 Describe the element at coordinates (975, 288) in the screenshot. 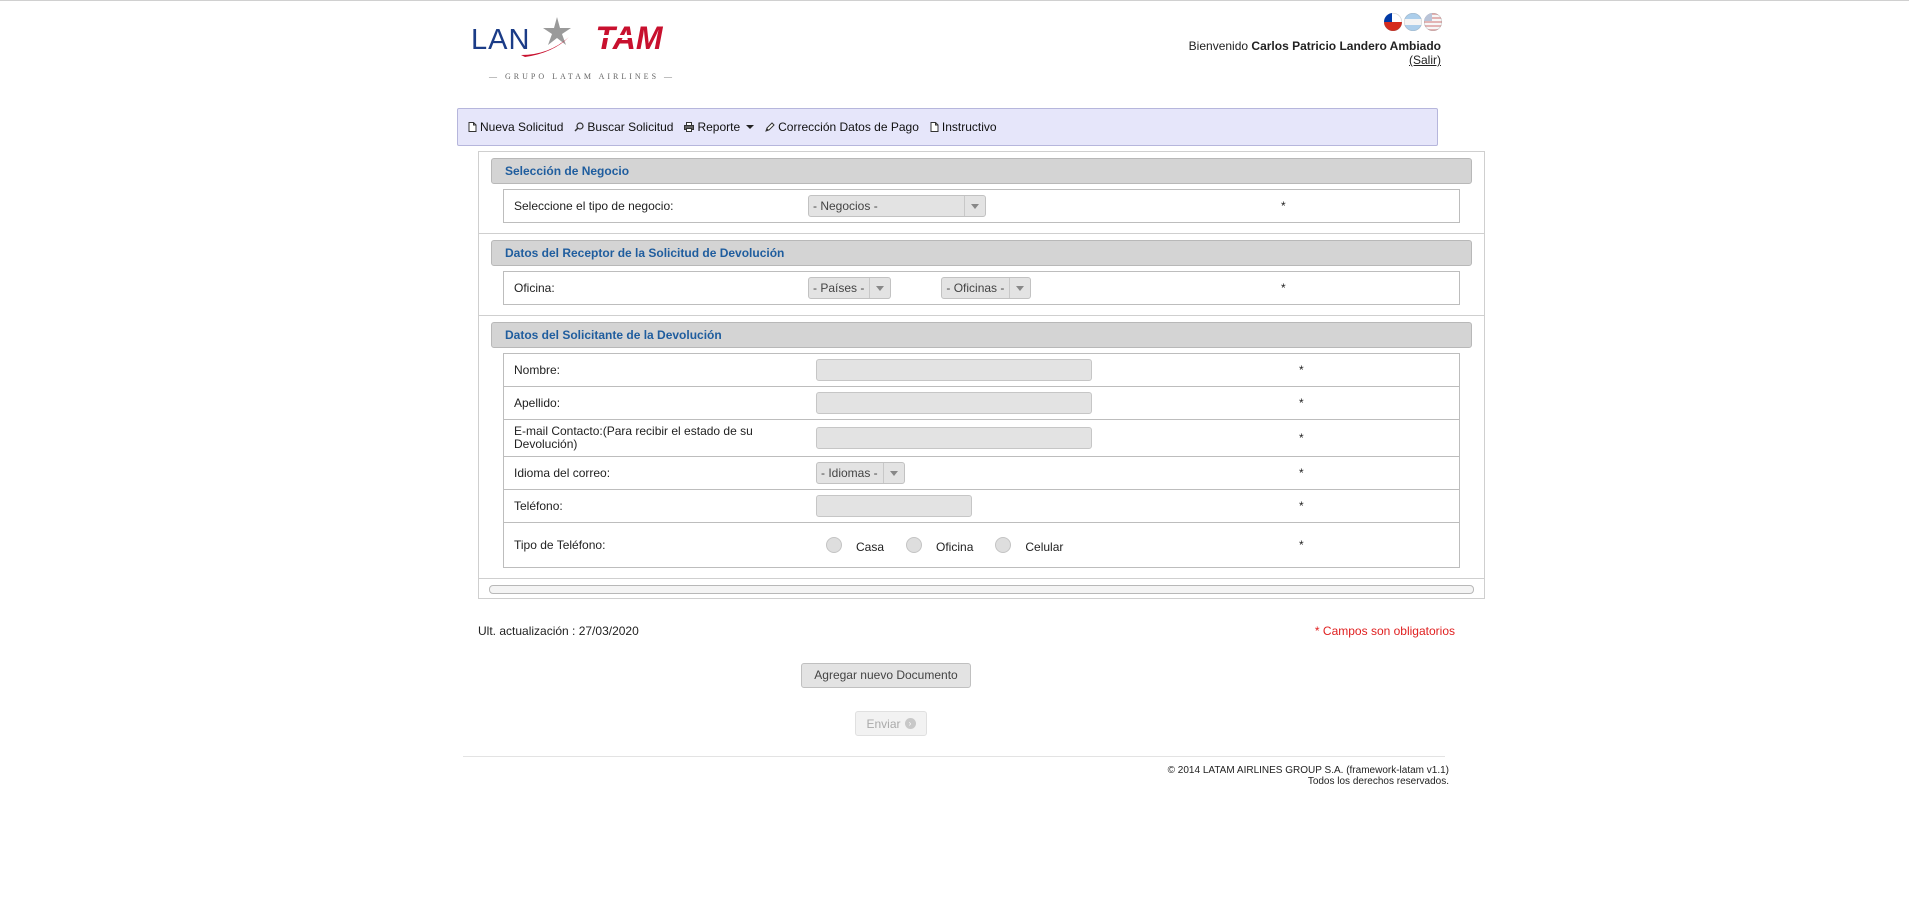

I see `select-value: - Oficinas -` at that location.